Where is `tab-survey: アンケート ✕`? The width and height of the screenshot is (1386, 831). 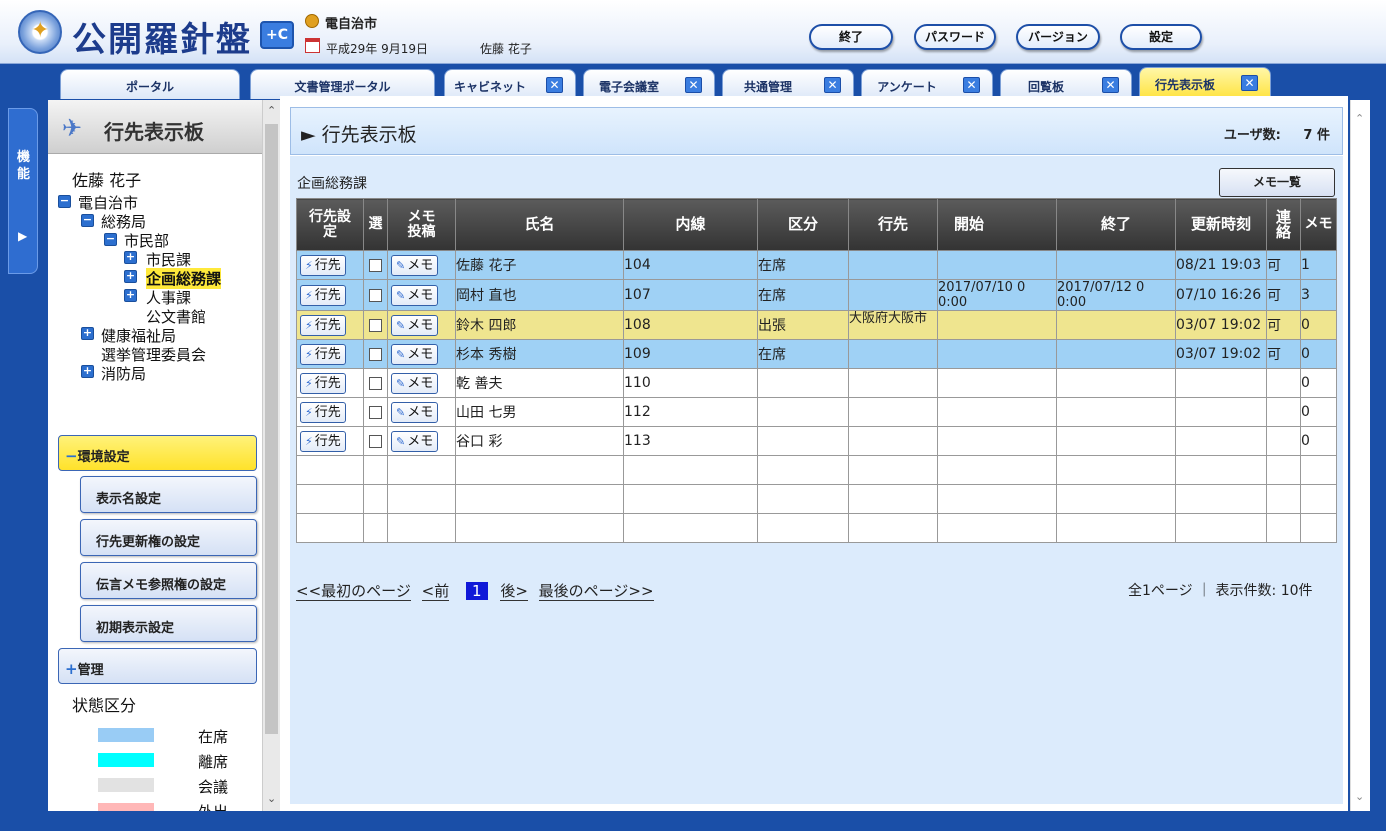 tab-survey: アンケート ✕ is located at coordinates (927, 84).